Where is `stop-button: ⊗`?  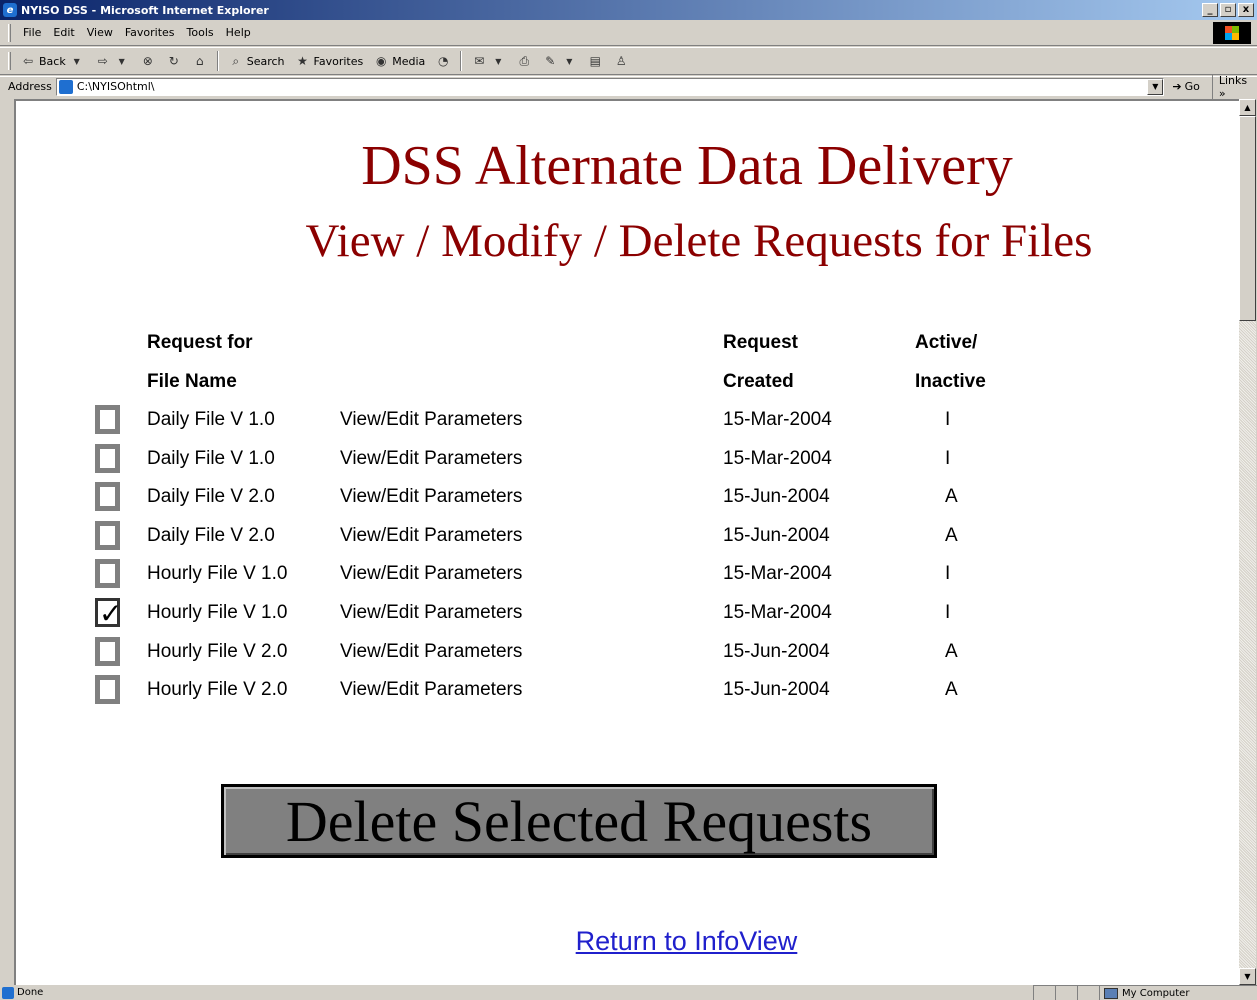
stop-button: ⊗ is located at coordinates (148, 61).